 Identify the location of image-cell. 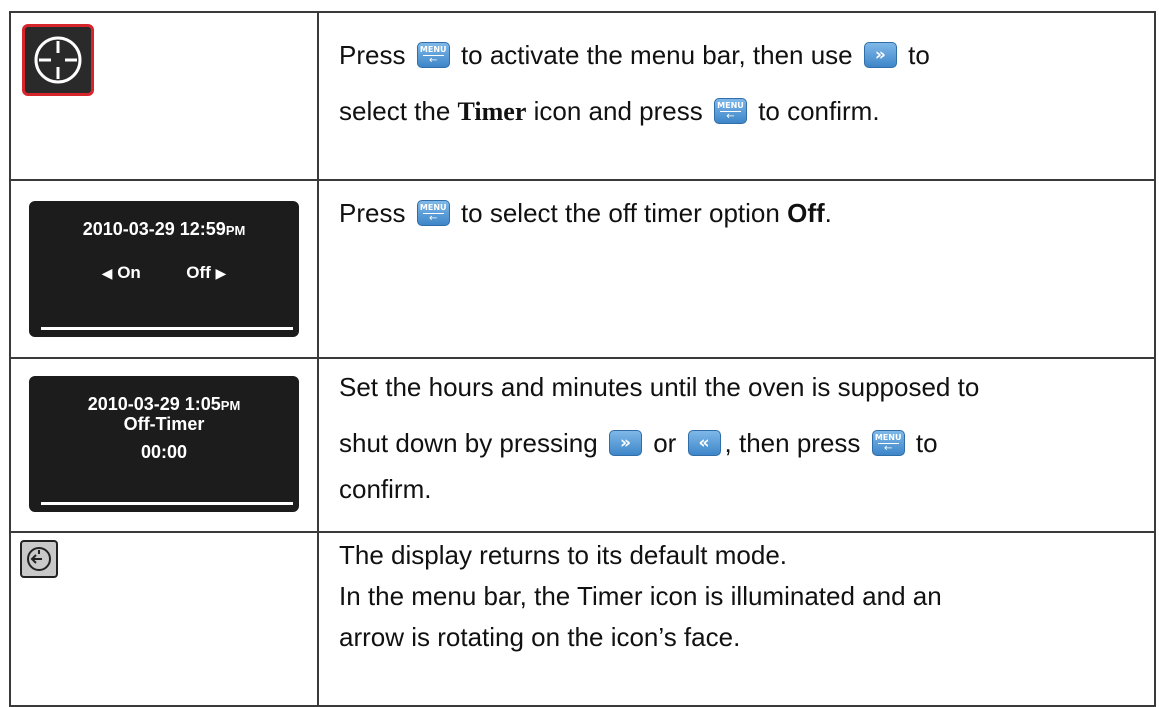
(164, 96).